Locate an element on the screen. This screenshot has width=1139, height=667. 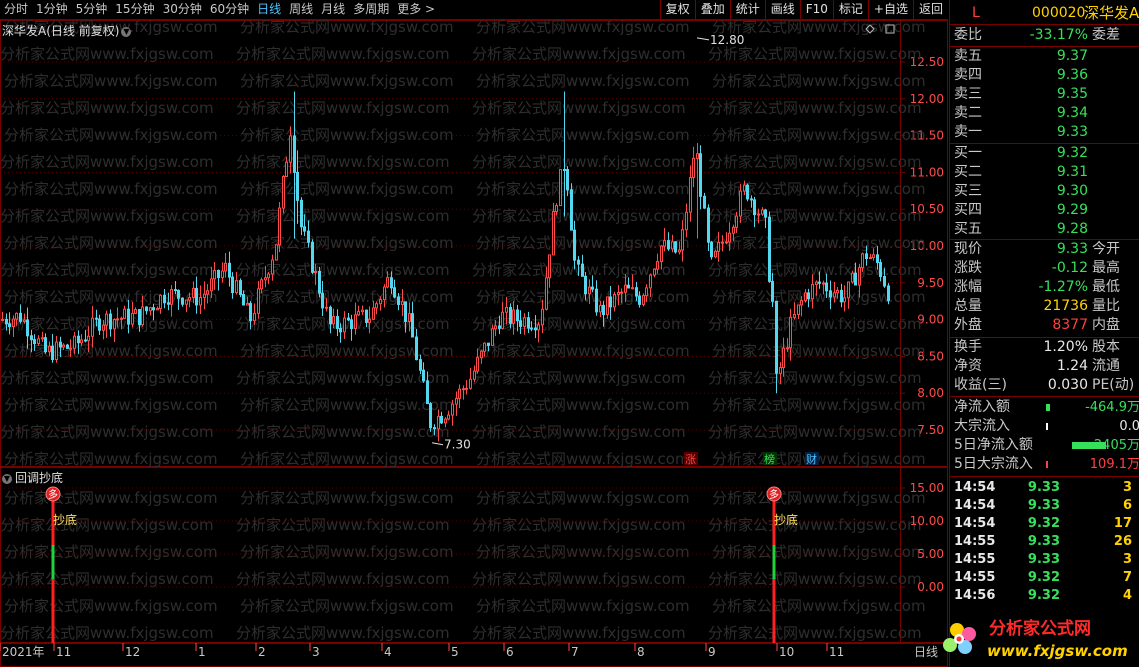
tool-button-7: 返回 is located at coordinates (930, 9).